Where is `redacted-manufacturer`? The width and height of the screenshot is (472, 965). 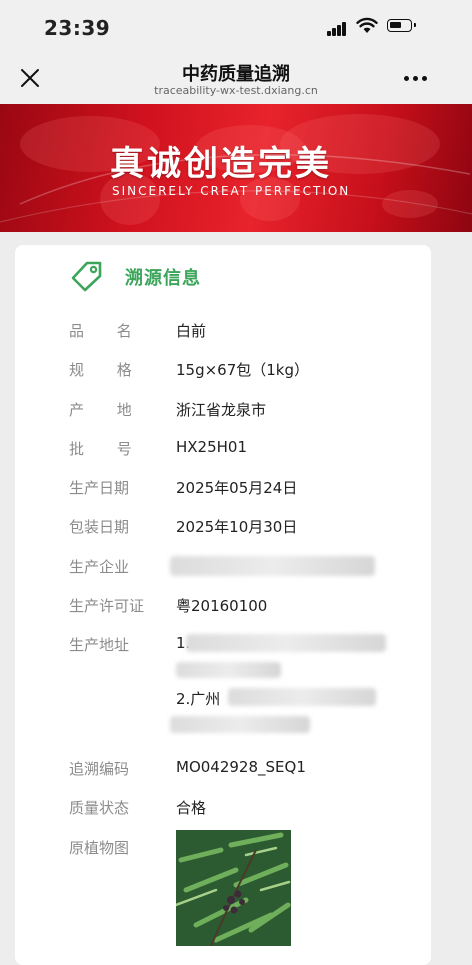 redacted-manufacturer is located at coordinates (272, 566).